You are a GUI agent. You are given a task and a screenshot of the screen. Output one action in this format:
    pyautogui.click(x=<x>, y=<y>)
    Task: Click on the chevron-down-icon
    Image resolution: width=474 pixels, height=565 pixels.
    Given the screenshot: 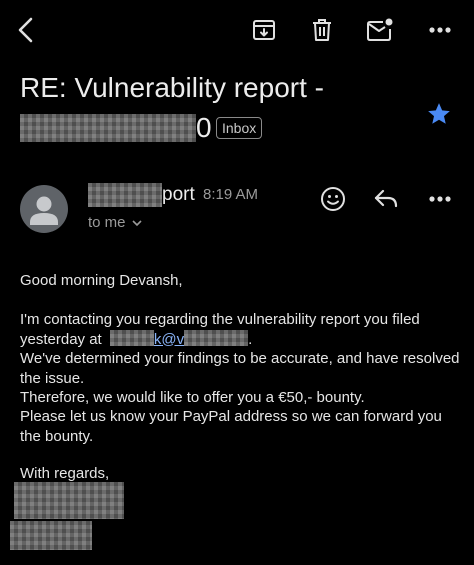 What is the action you would take?
    pyautogui.click(x=136, y=222)
    